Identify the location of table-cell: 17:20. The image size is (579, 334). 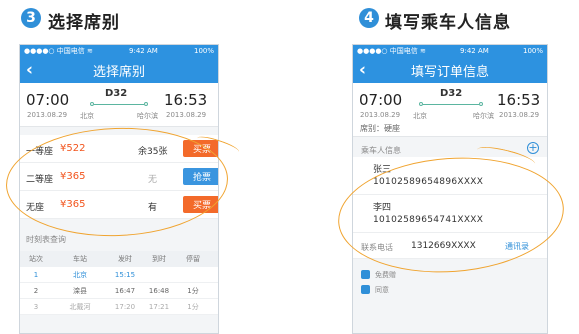
(125, 306).